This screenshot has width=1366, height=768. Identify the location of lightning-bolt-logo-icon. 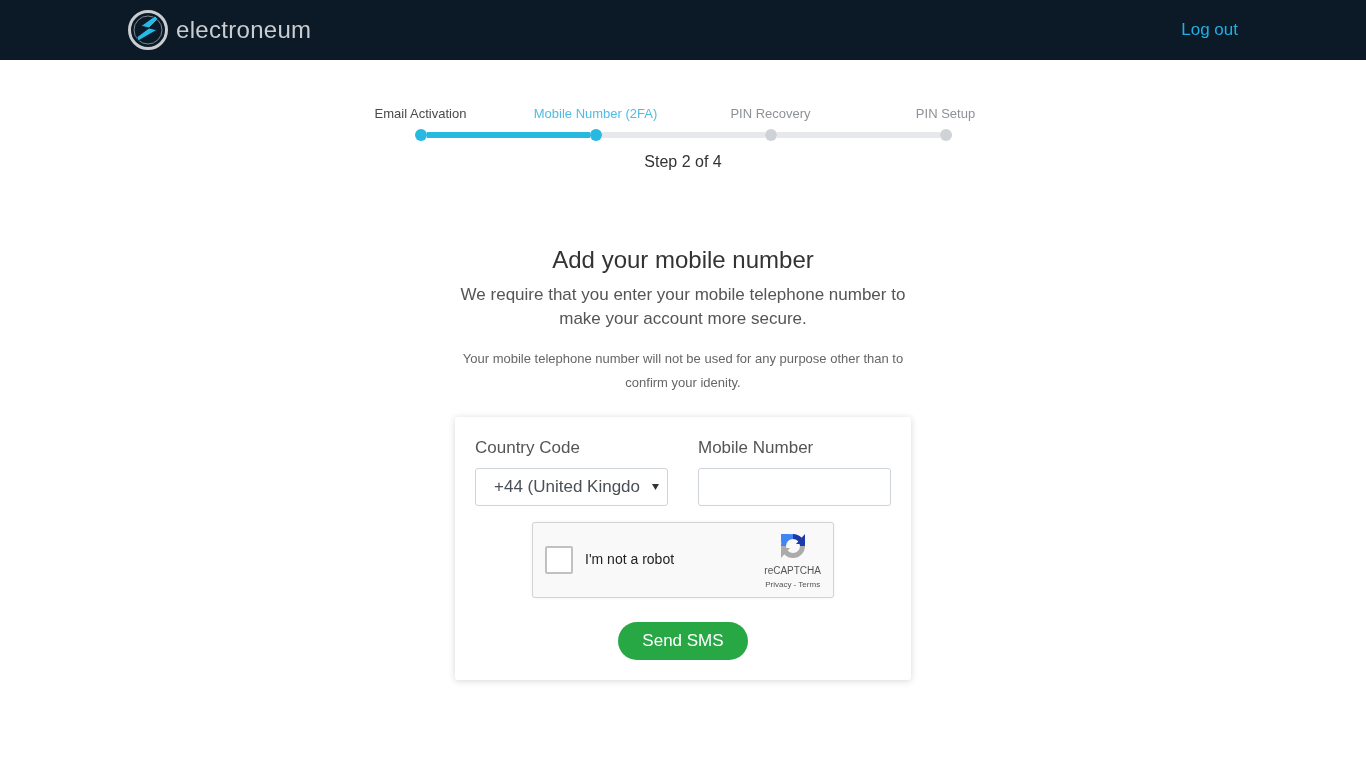
(148, 30).